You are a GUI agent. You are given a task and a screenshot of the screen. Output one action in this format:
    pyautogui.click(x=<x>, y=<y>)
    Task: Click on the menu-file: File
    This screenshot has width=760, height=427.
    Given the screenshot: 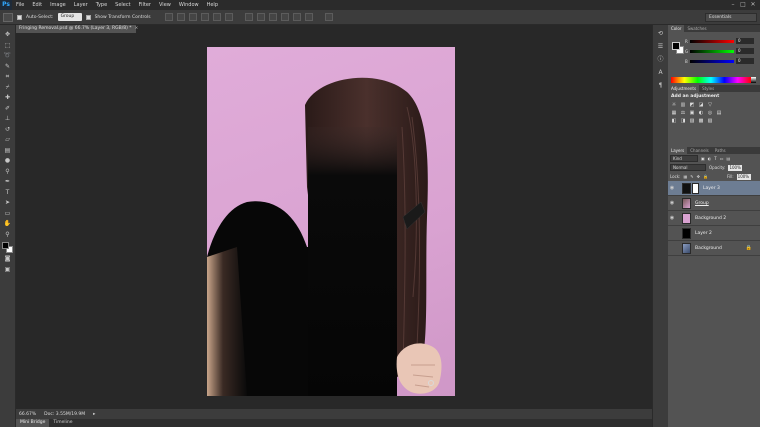 What is the action you would take?
    pyautogui.click(x=20, y=5)
    